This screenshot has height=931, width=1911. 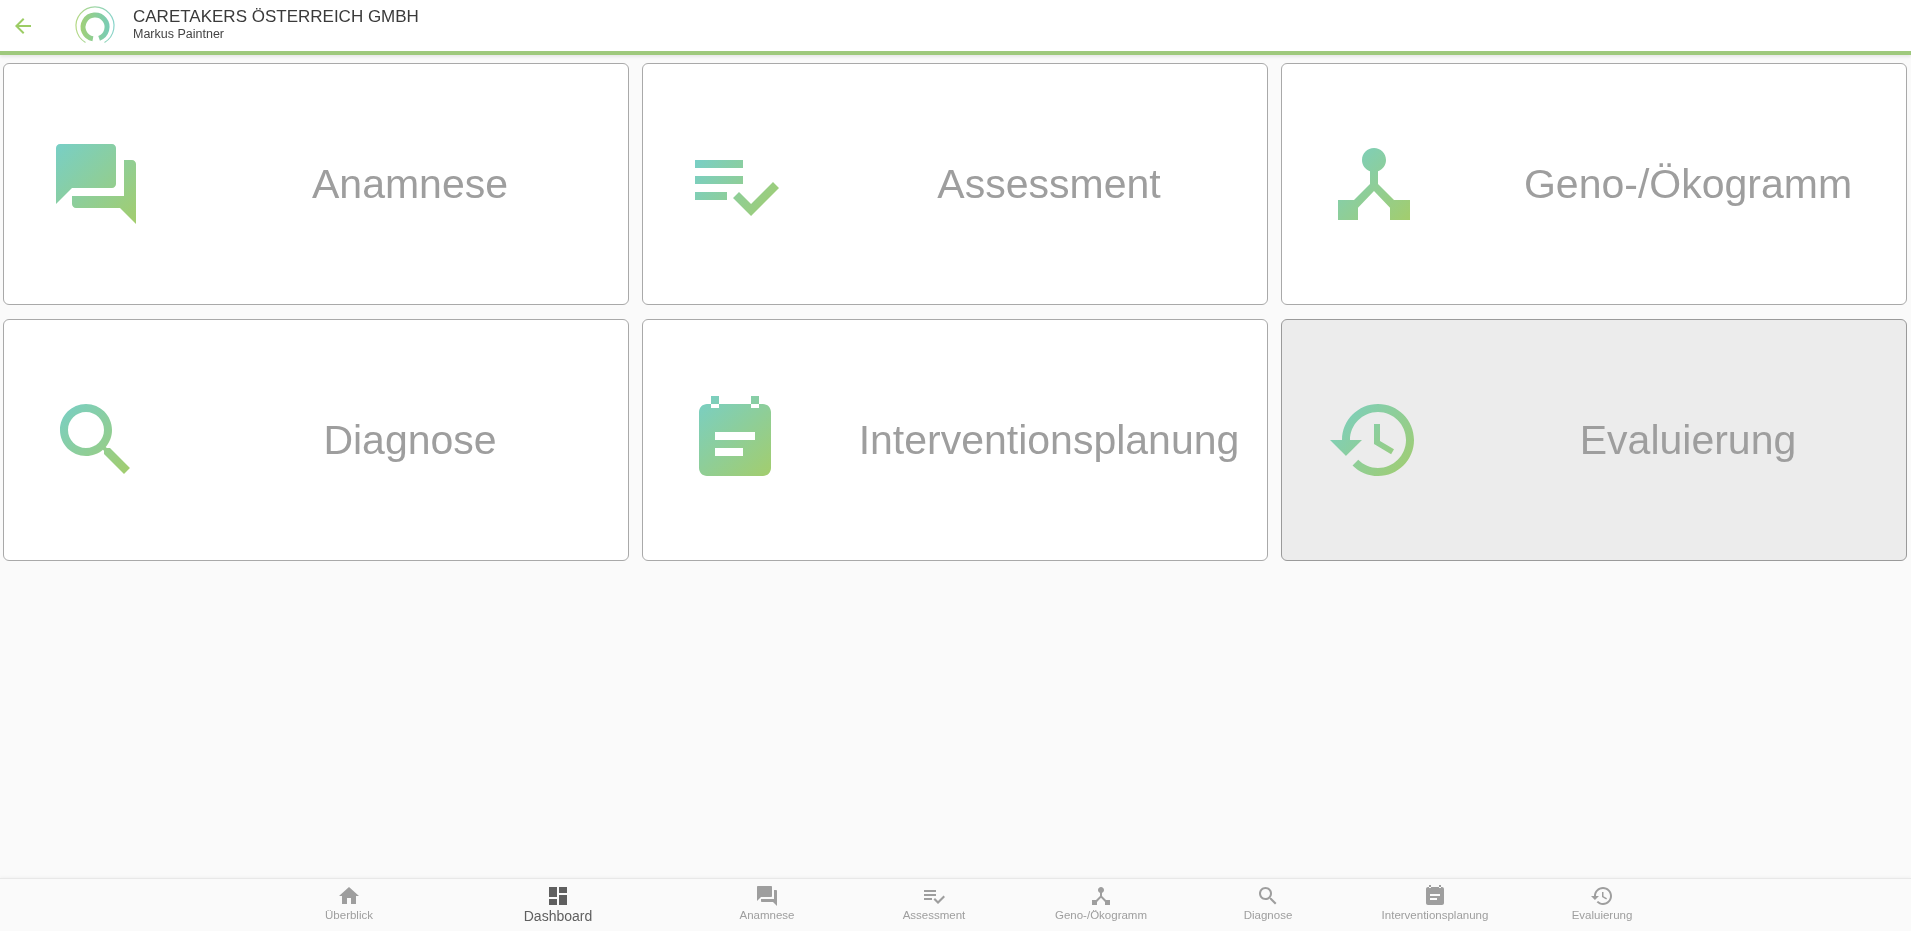 I want to click on back-arrow-icon, so click(x=23, y=25).